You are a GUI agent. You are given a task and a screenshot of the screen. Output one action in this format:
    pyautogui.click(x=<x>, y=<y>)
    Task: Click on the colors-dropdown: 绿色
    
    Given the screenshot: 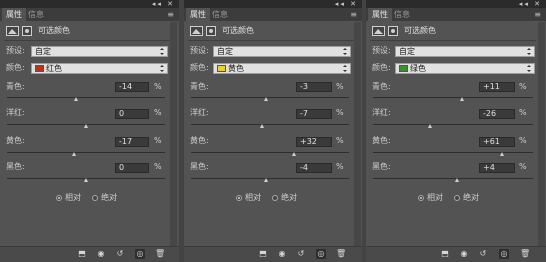 What is the action you would take?
    pyautogui.click(x=465, y=68)
    